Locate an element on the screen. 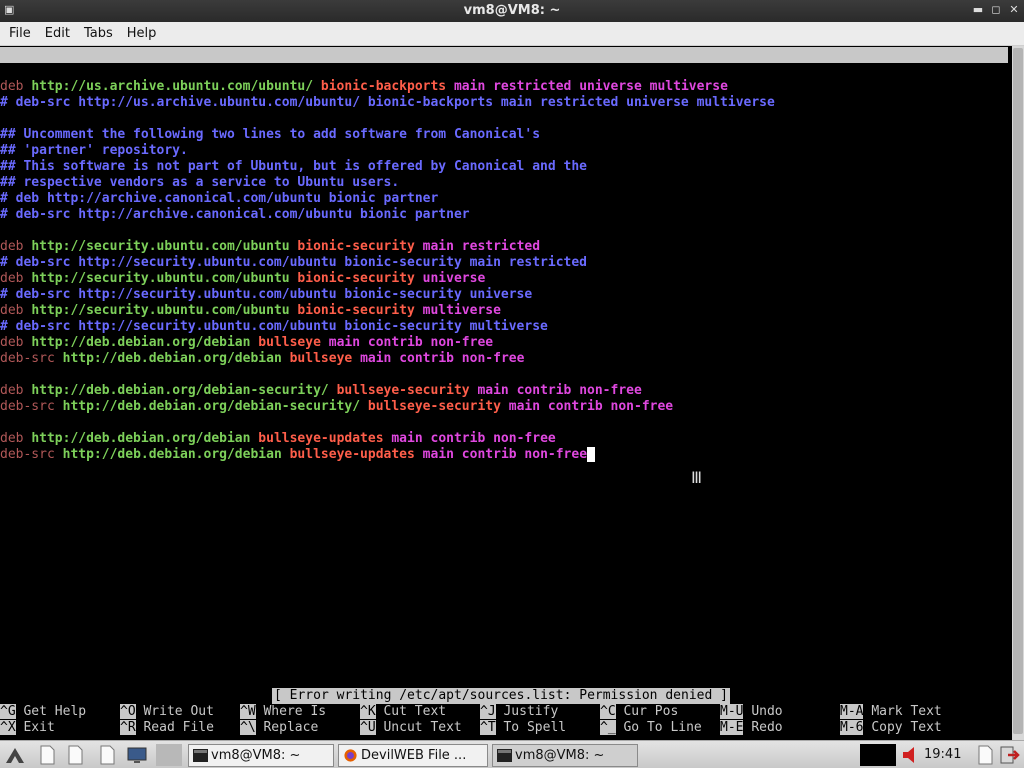 The image size is (1024, 768). terminal-icon is located at coordinates (200, 755).